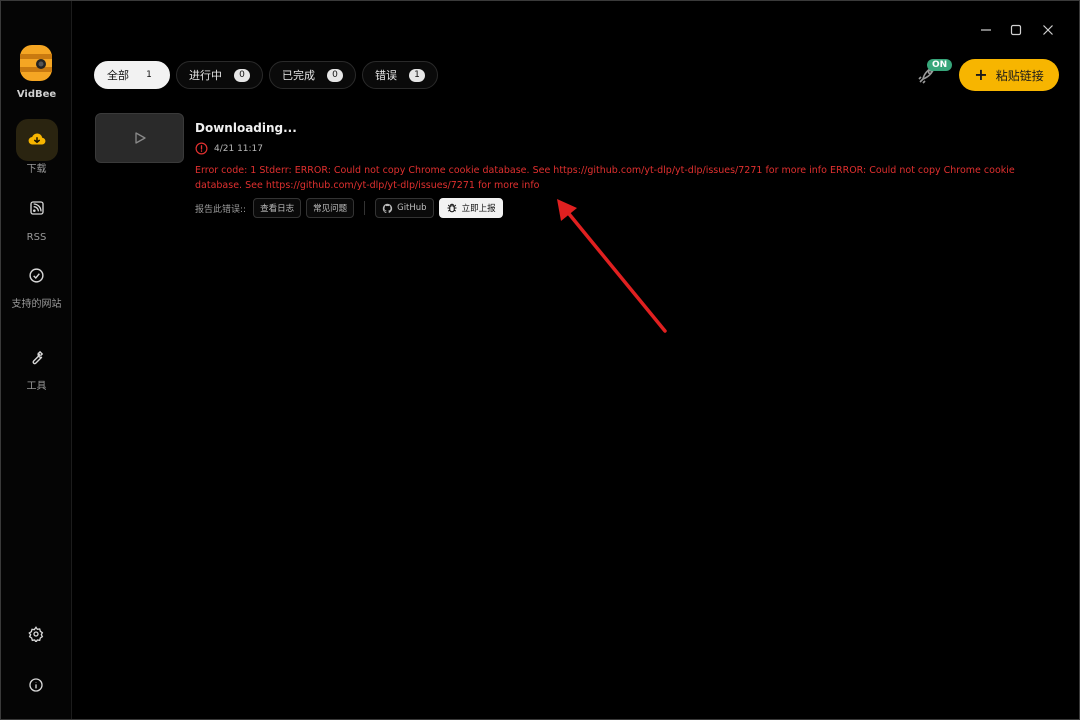 The height and width of the screenshot is (720, 1080). I want to click on filter-label: 全部, so click(118, 75).